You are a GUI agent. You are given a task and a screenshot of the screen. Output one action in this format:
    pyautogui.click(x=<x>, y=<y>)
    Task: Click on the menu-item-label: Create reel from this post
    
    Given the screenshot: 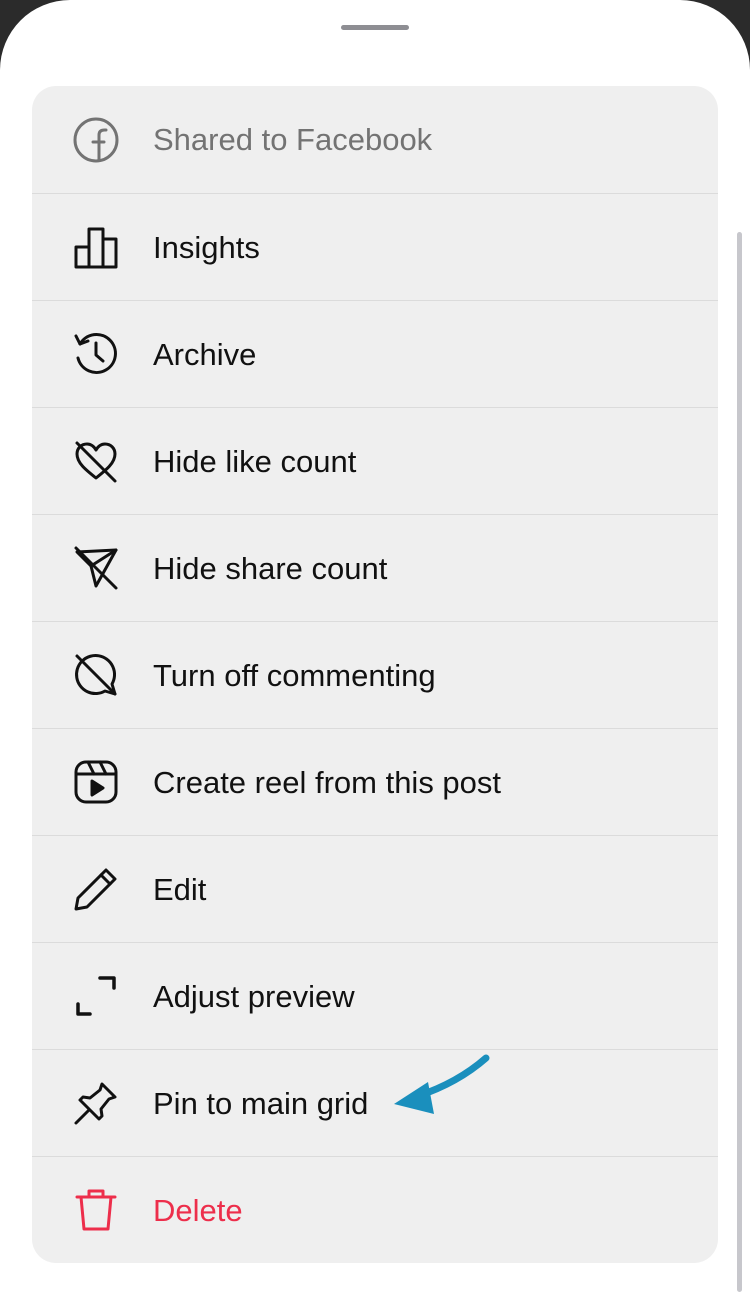 What is the action you would take?
    pyautogui.click(x=327, y=782)
    